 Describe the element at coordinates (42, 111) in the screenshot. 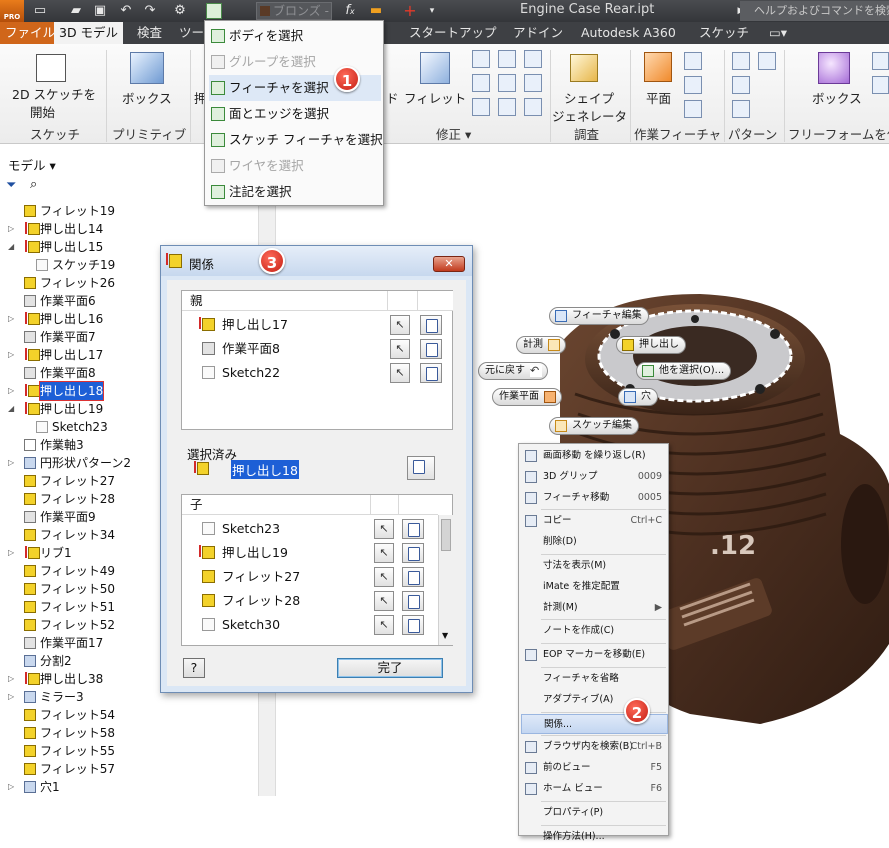

I see `start-sketch-button-line2: 開始` at that location.